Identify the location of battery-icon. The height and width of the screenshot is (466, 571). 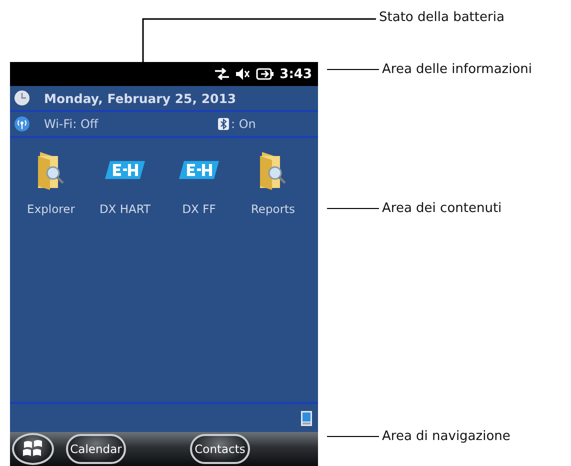
(265, 74).